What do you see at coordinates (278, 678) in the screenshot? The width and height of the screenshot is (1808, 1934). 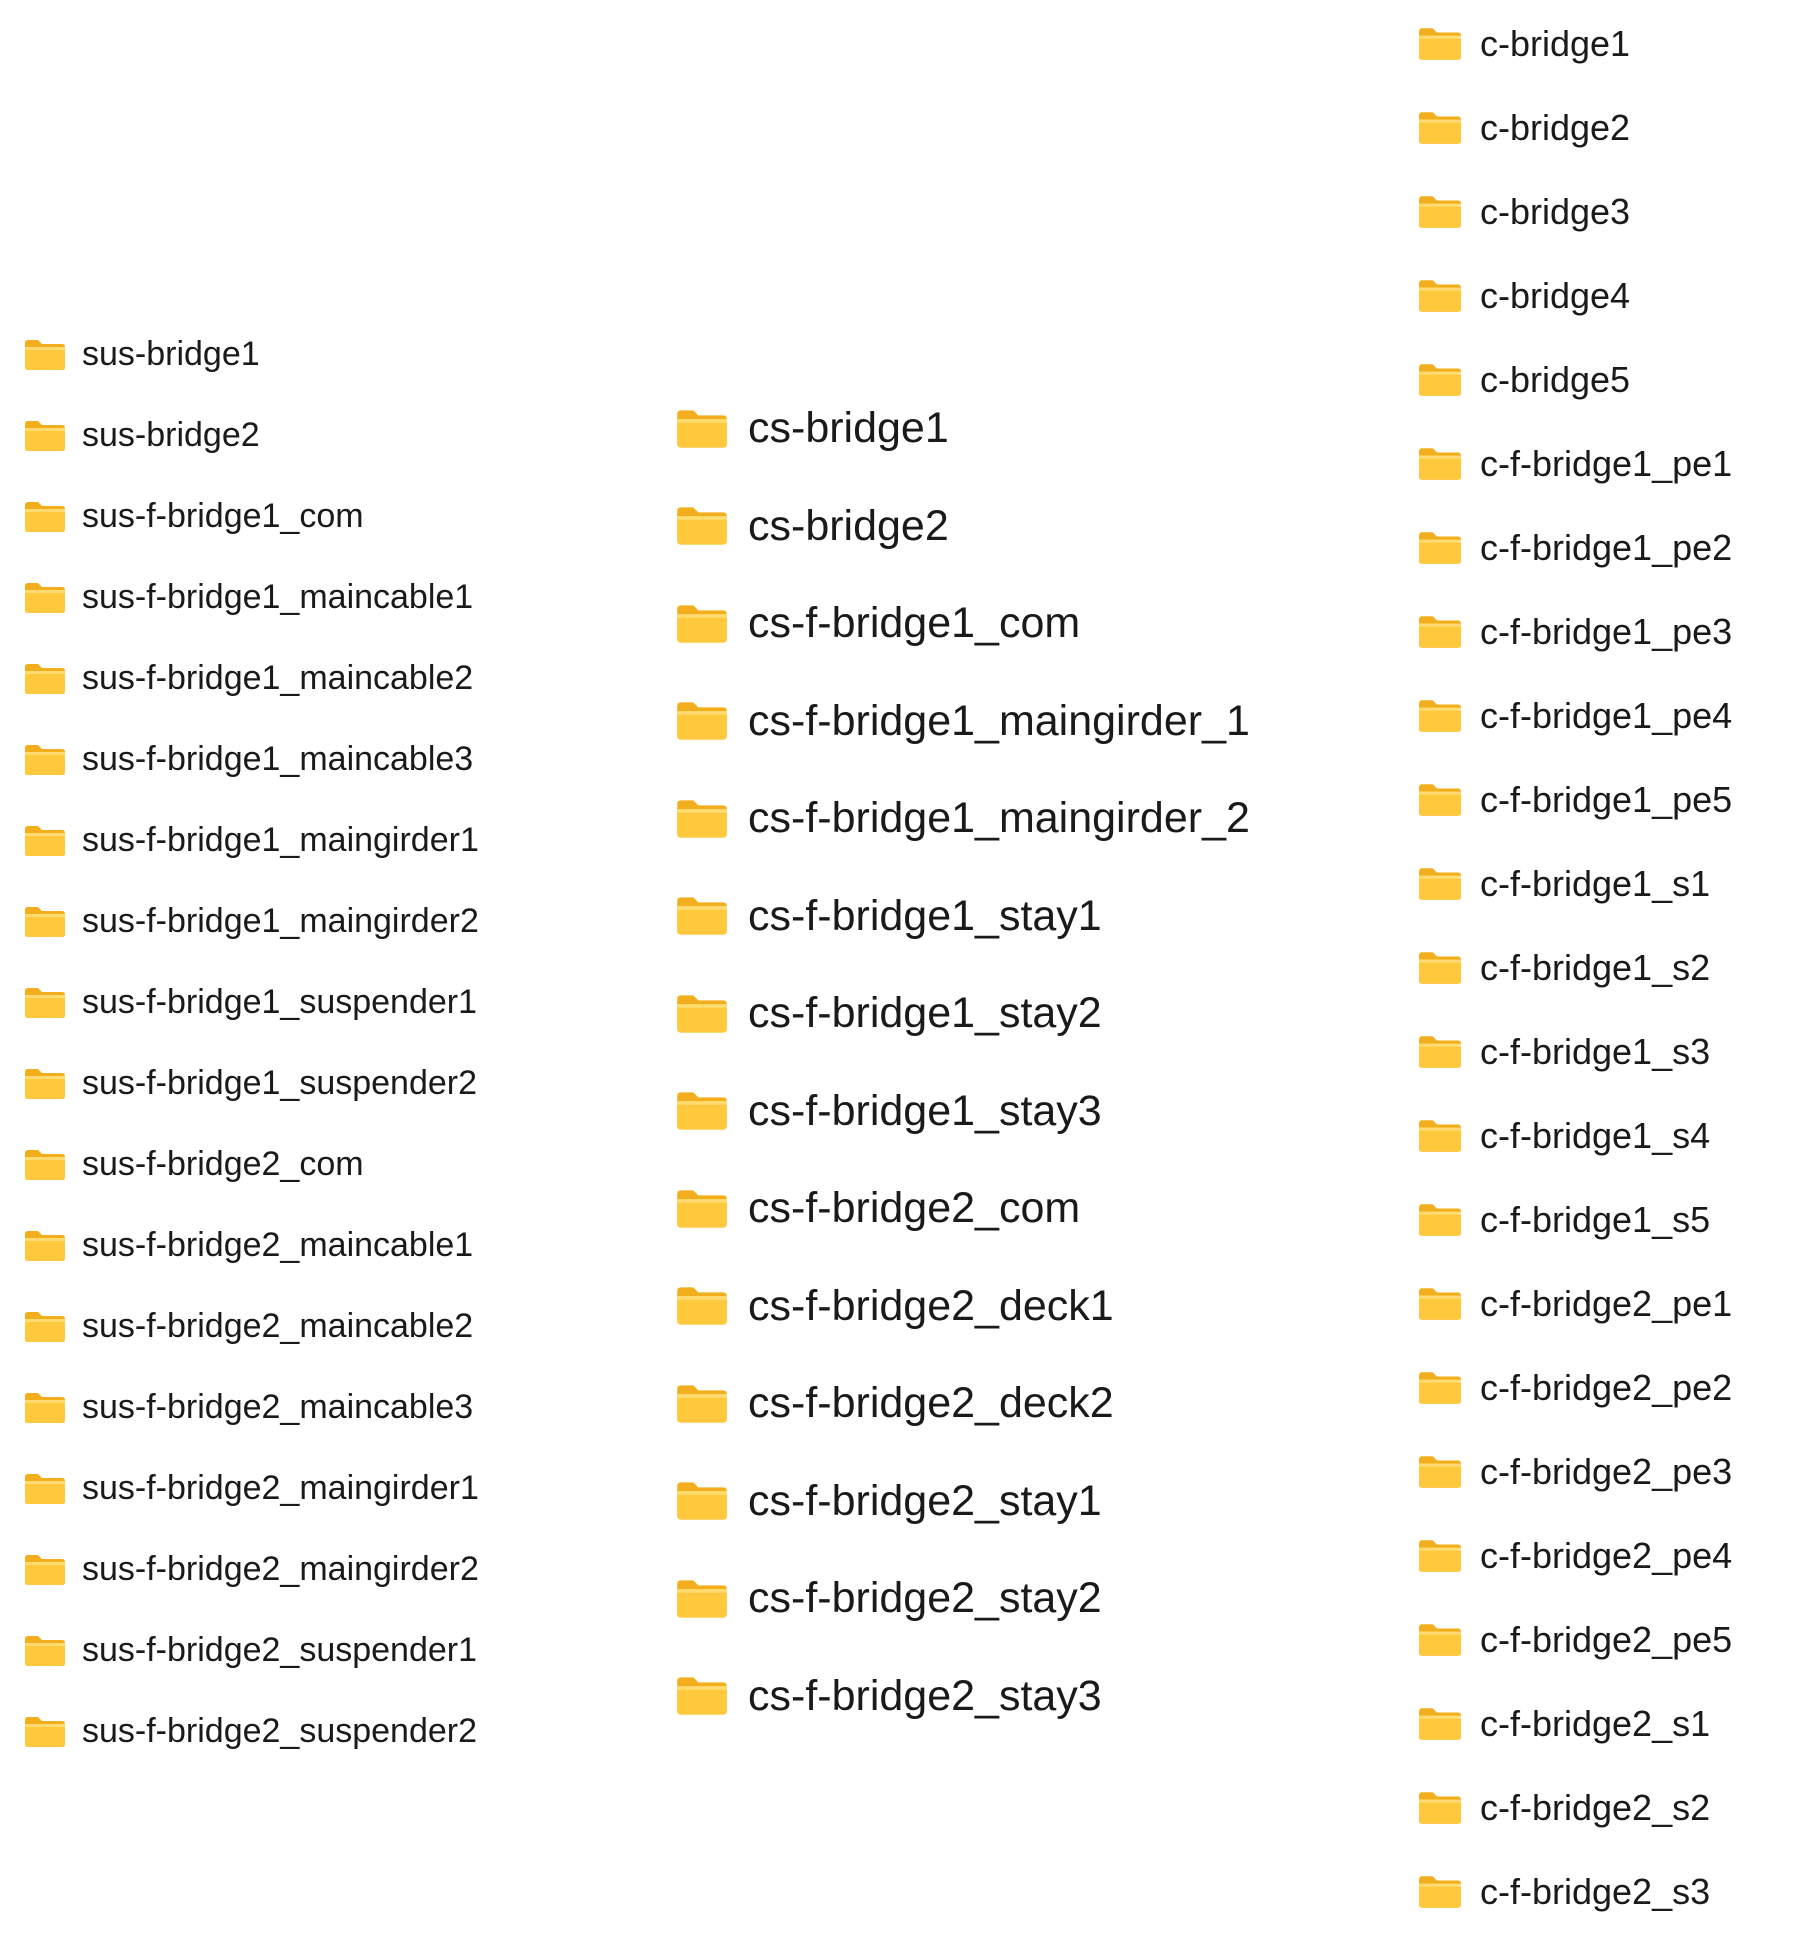 I see `folder-name: sus-f-bridge1_maincable2` at bounding box center [278, 678].